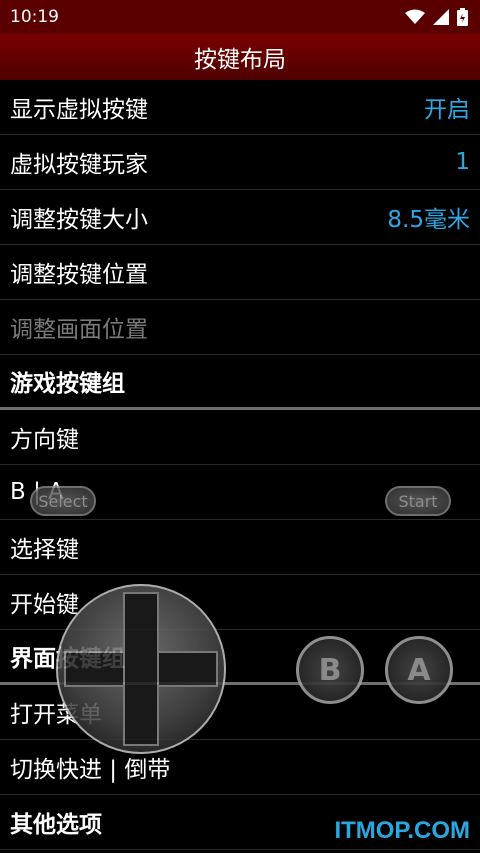 This screenshot has height=853, width=480. I want to click on signal-icon, so click(441, 17).